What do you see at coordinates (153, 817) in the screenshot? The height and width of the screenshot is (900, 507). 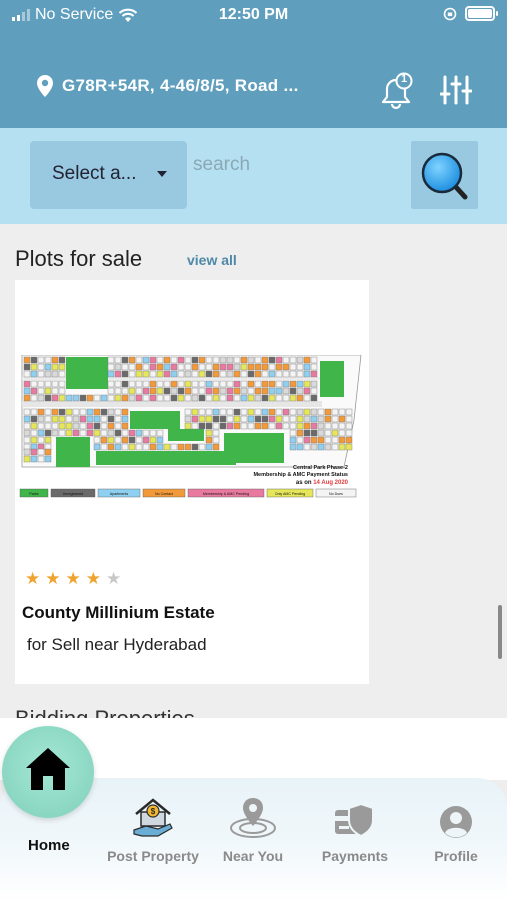 I see `post-property-icon: $` at bounding box center [153, 817].